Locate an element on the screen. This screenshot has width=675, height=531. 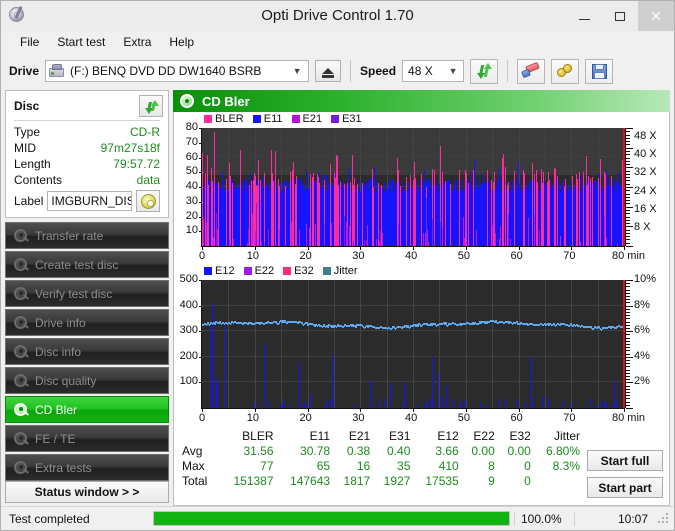
speed-select: 48 X ▼ is located at coordinates (433, 71).